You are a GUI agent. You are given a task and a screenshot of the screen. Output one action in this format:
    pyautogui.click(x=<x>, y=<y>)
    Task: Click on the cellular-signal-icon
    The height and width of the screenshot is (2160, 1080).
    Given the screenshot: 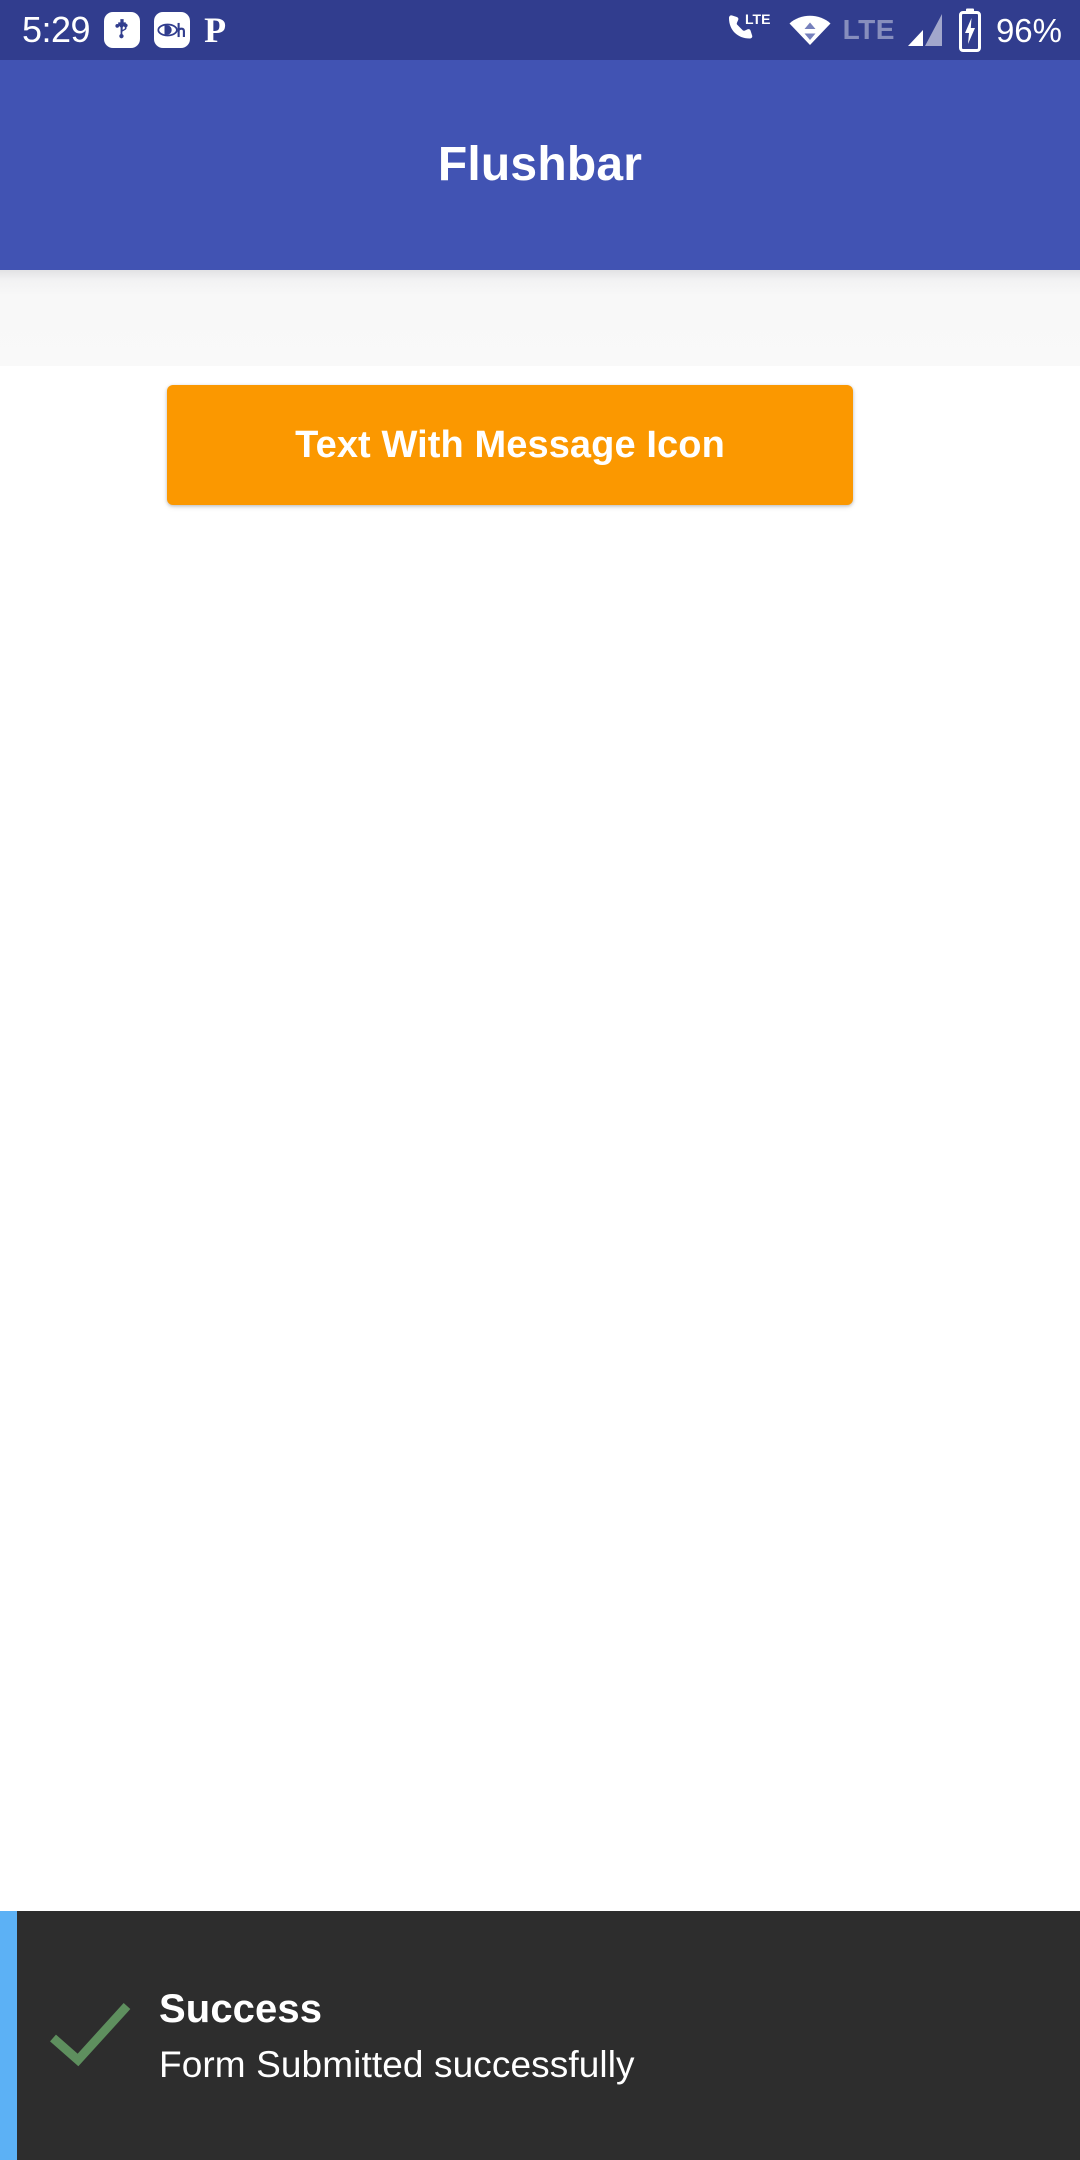 What is the action you would take?
    pyautogui.click(x=926, y=30)
    